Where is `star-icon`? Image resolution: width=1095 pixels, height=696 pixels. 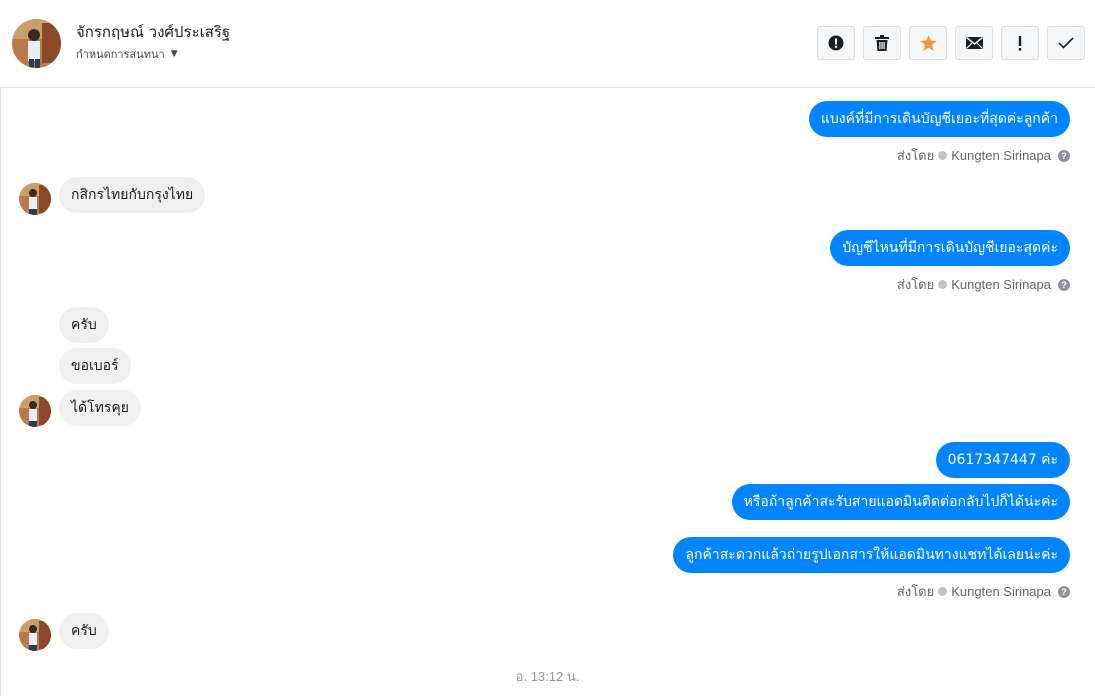
star-icon is located at coordinates (928, 43).